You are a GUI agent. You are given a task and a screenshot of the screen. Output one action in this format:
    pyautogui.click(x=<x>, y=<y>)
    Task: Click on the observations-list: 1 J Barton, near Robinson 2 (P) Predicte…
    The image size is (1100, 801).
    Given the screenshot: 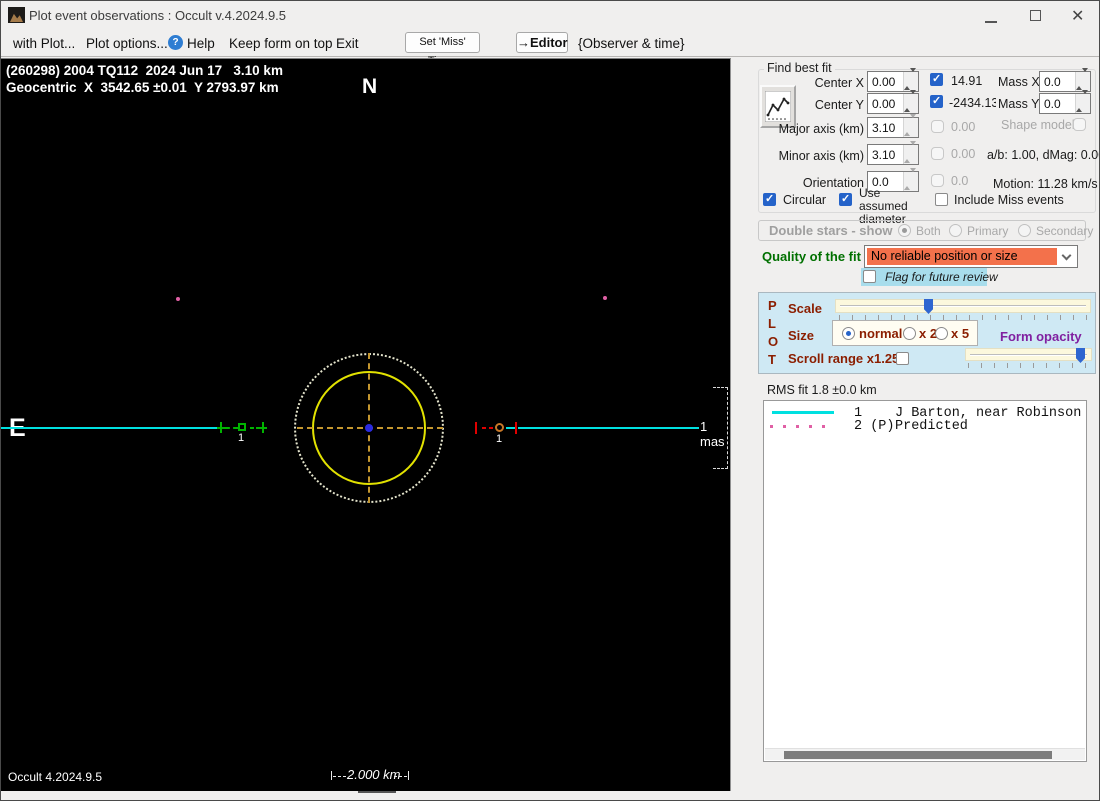 What is the action you would take?
    pyautogui.click(x=925, y=581)
    